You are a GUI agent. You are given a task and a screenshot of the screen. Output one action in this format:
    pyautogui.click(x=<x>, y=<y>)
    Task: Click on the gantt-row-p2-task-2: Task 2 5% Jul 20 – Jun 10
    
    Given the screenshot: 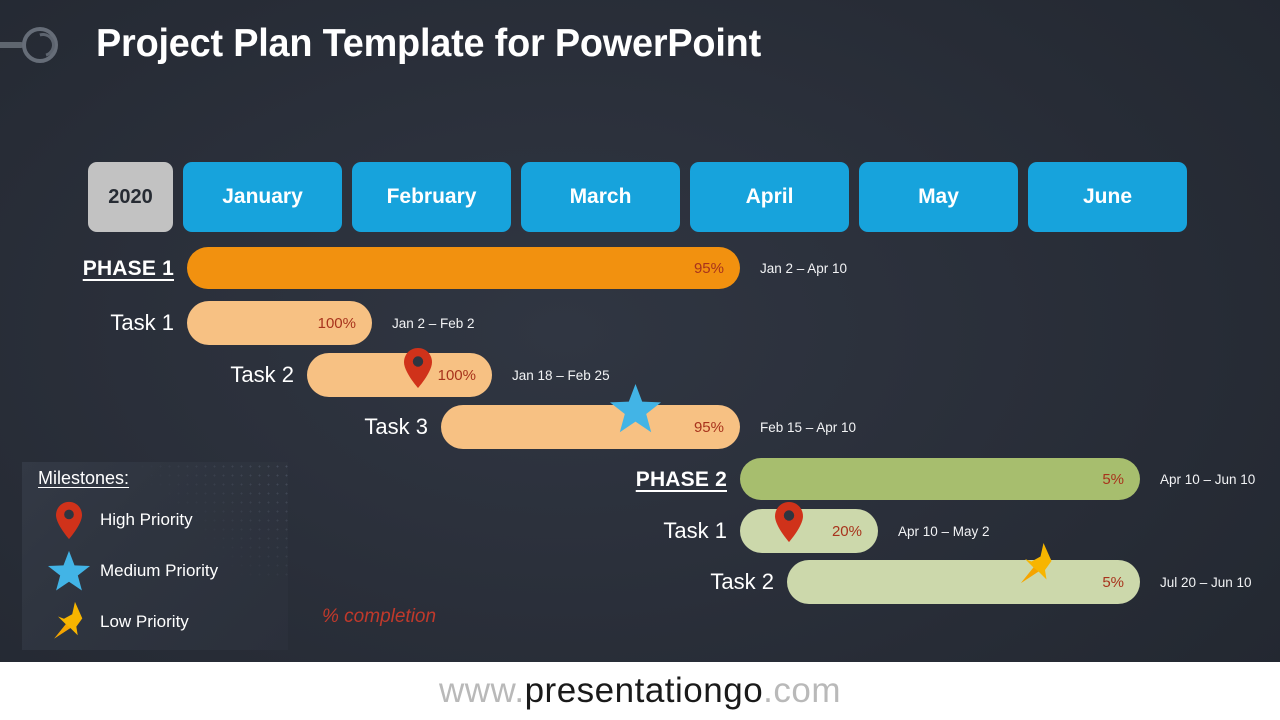 What is the action you would take?
    pyautogui.click(x=981, y=582)
    